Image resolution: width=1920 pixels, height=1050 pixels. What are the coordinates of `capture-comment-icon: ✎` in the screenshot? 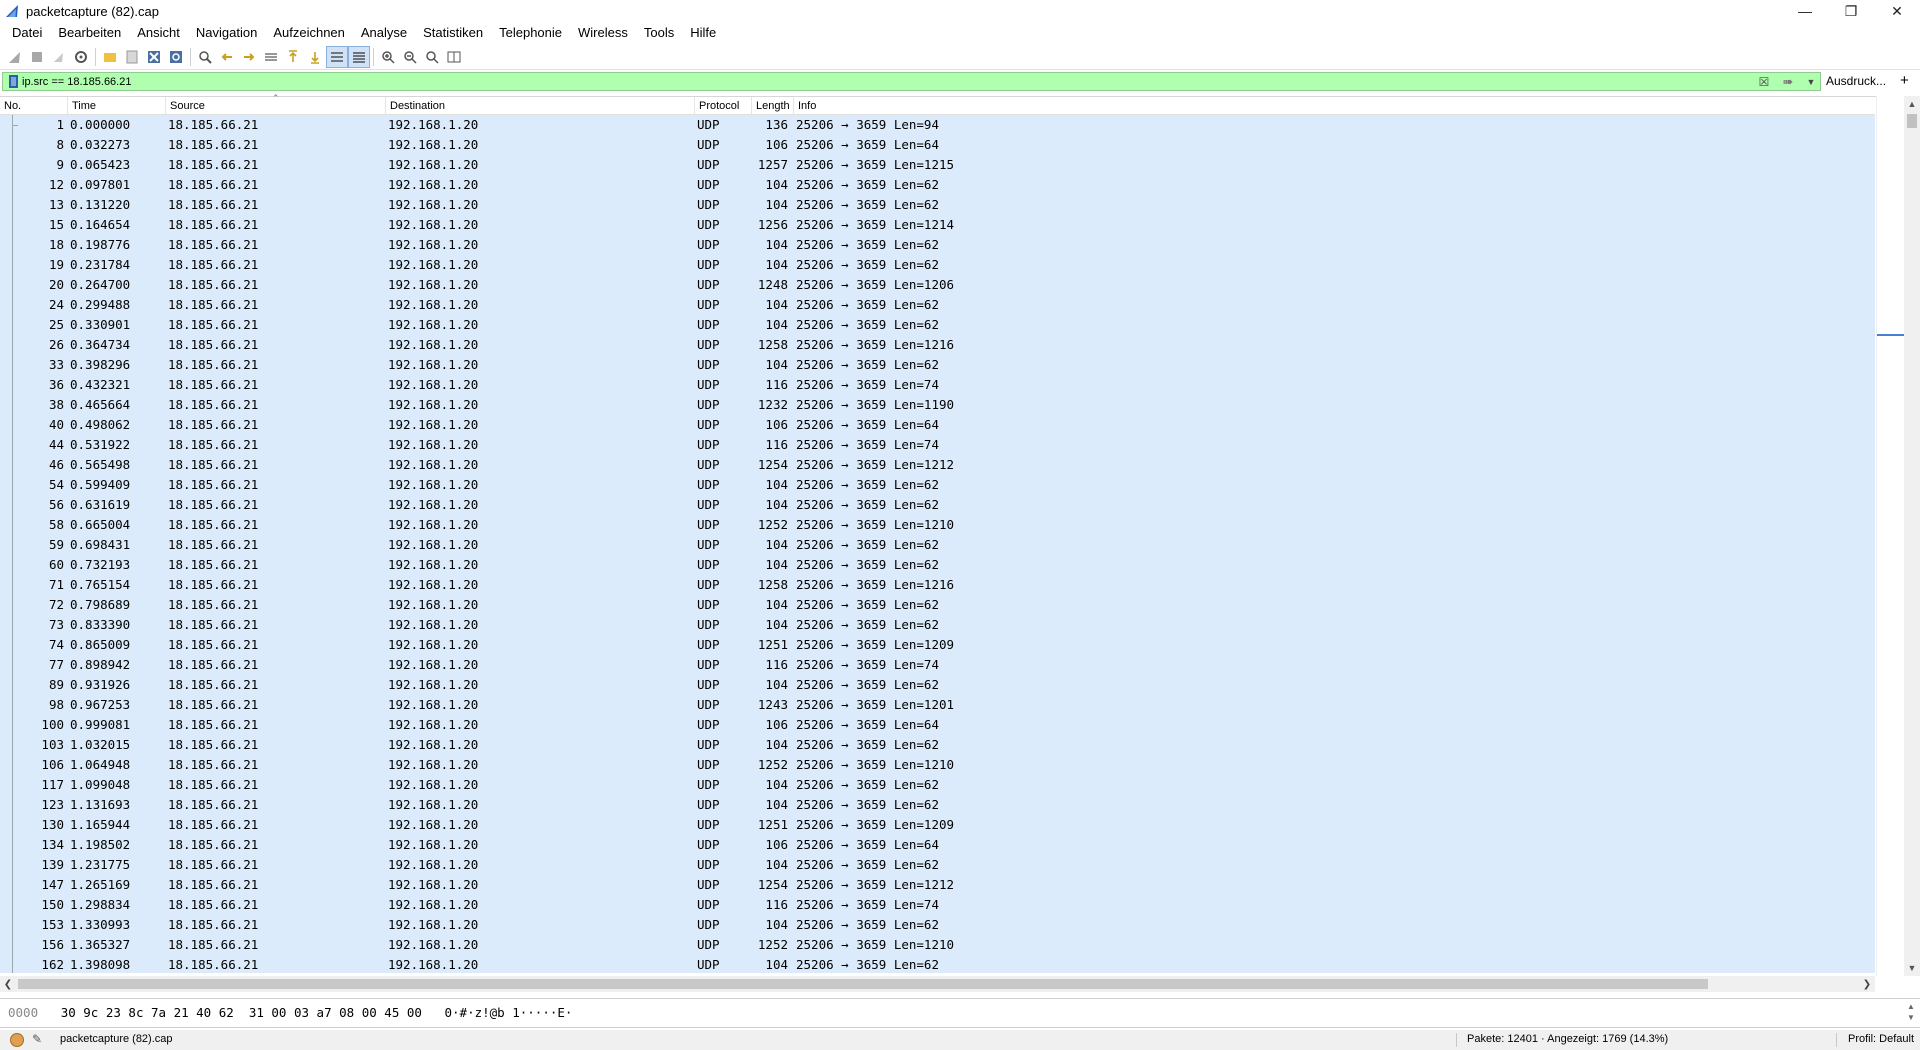 It's located at (37, 1039).